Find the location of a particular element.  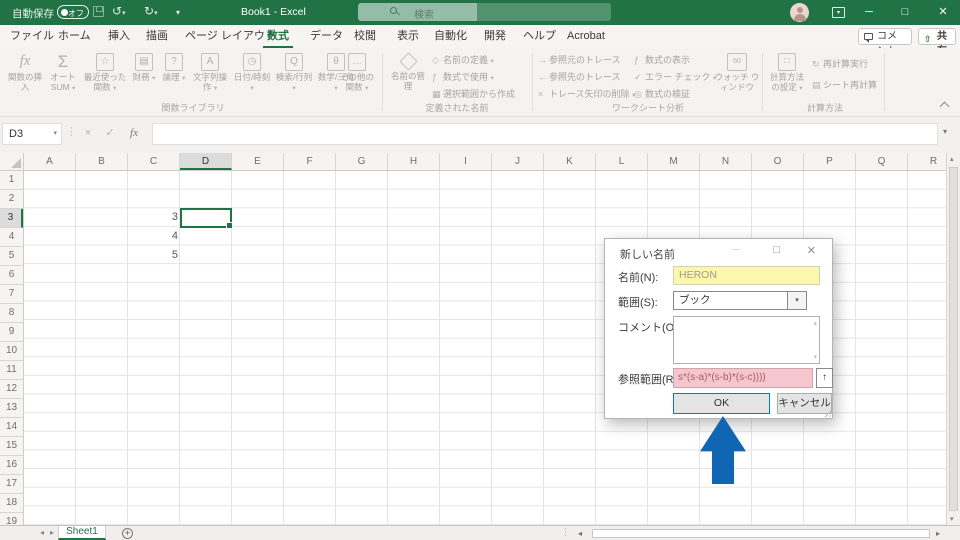

trace-precedents-button: → 参照元のトレース is located at coordinates (579, 61).